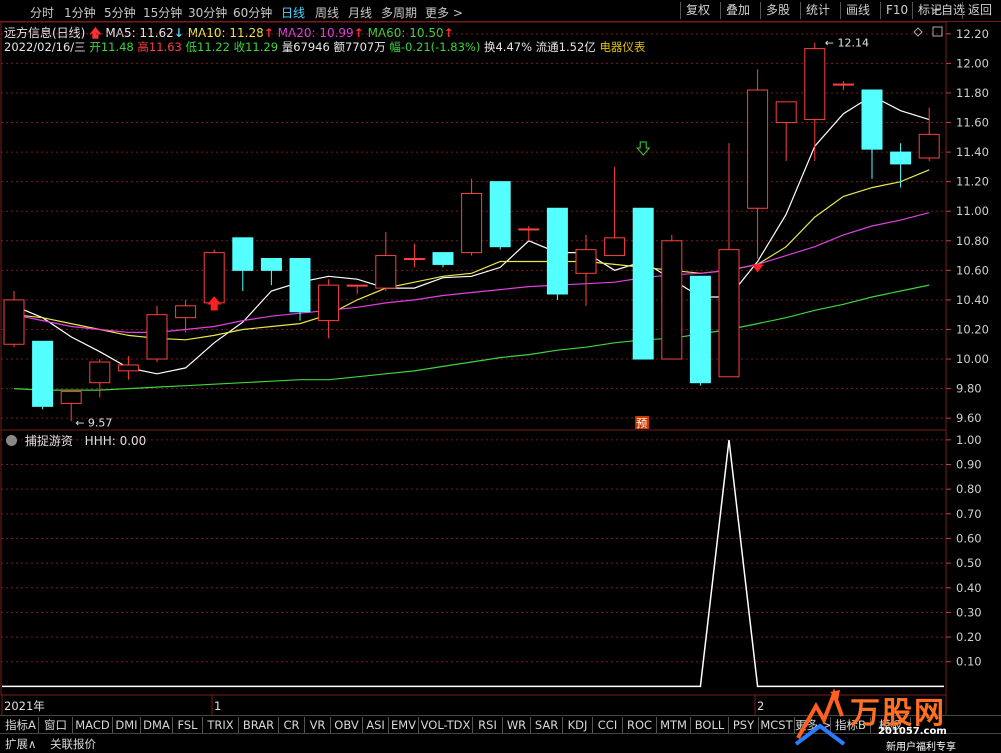 The image size is (1001, 753). What do you see at coordinates (969, 538) in the screenshot?
I see `indicator-tick-label: 0.60` at bounding box center [969, 538].